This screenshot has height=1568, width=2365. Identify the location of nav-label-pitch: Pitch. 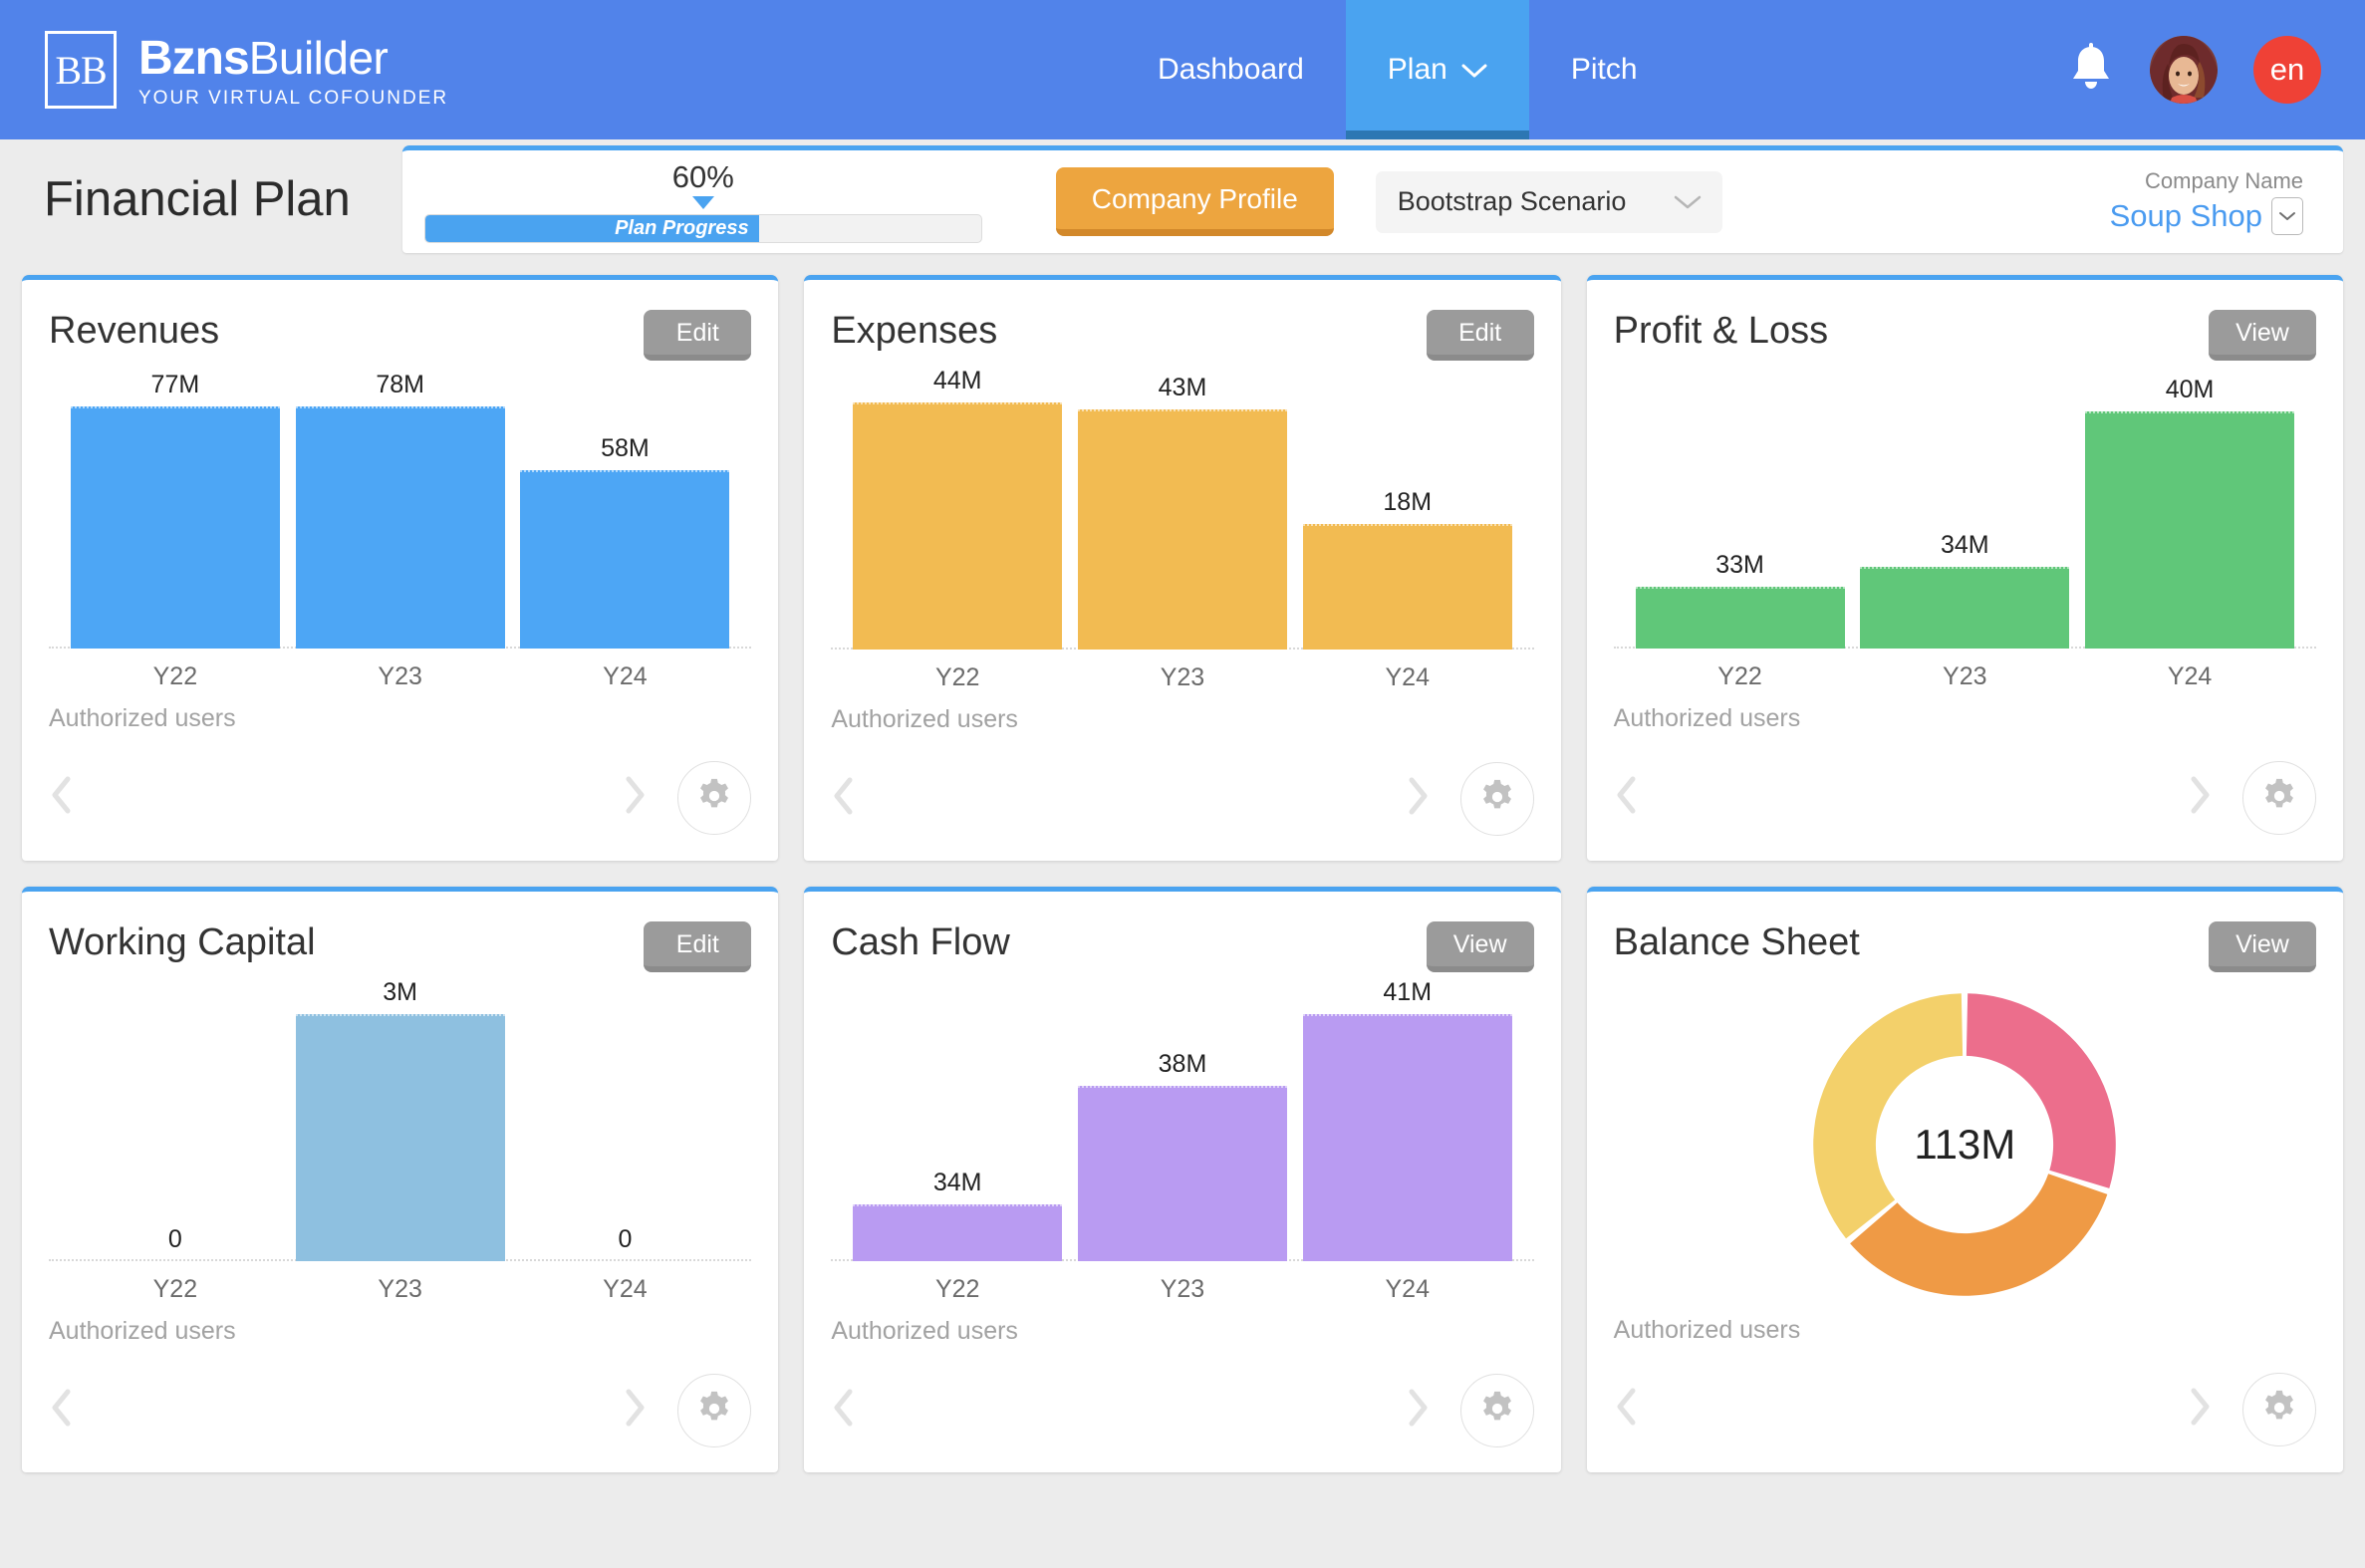
(1604, 69).